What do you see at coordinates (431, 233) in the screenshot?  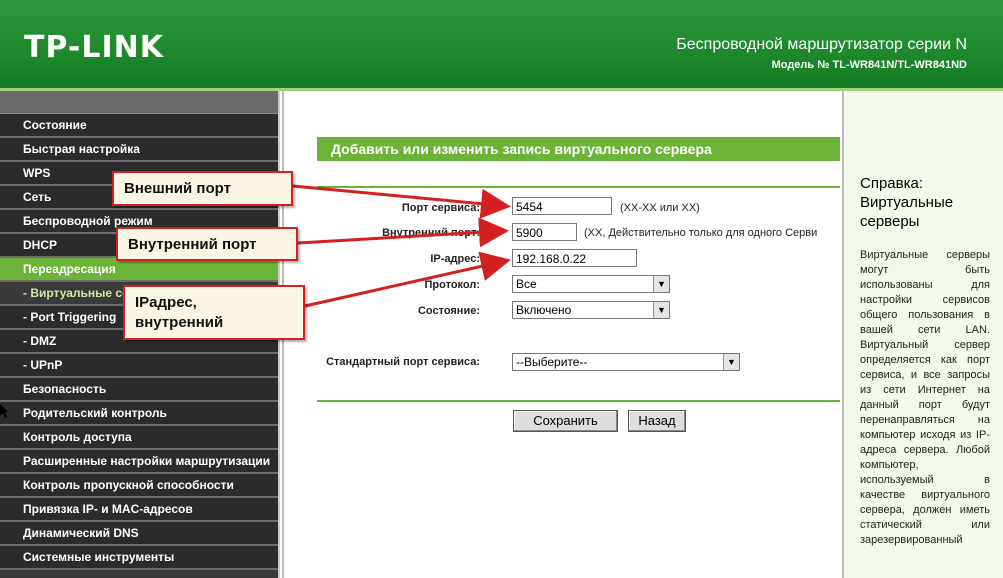 I see `internal-port-label: Внутренний порт:` at bounding box center [431, 233].